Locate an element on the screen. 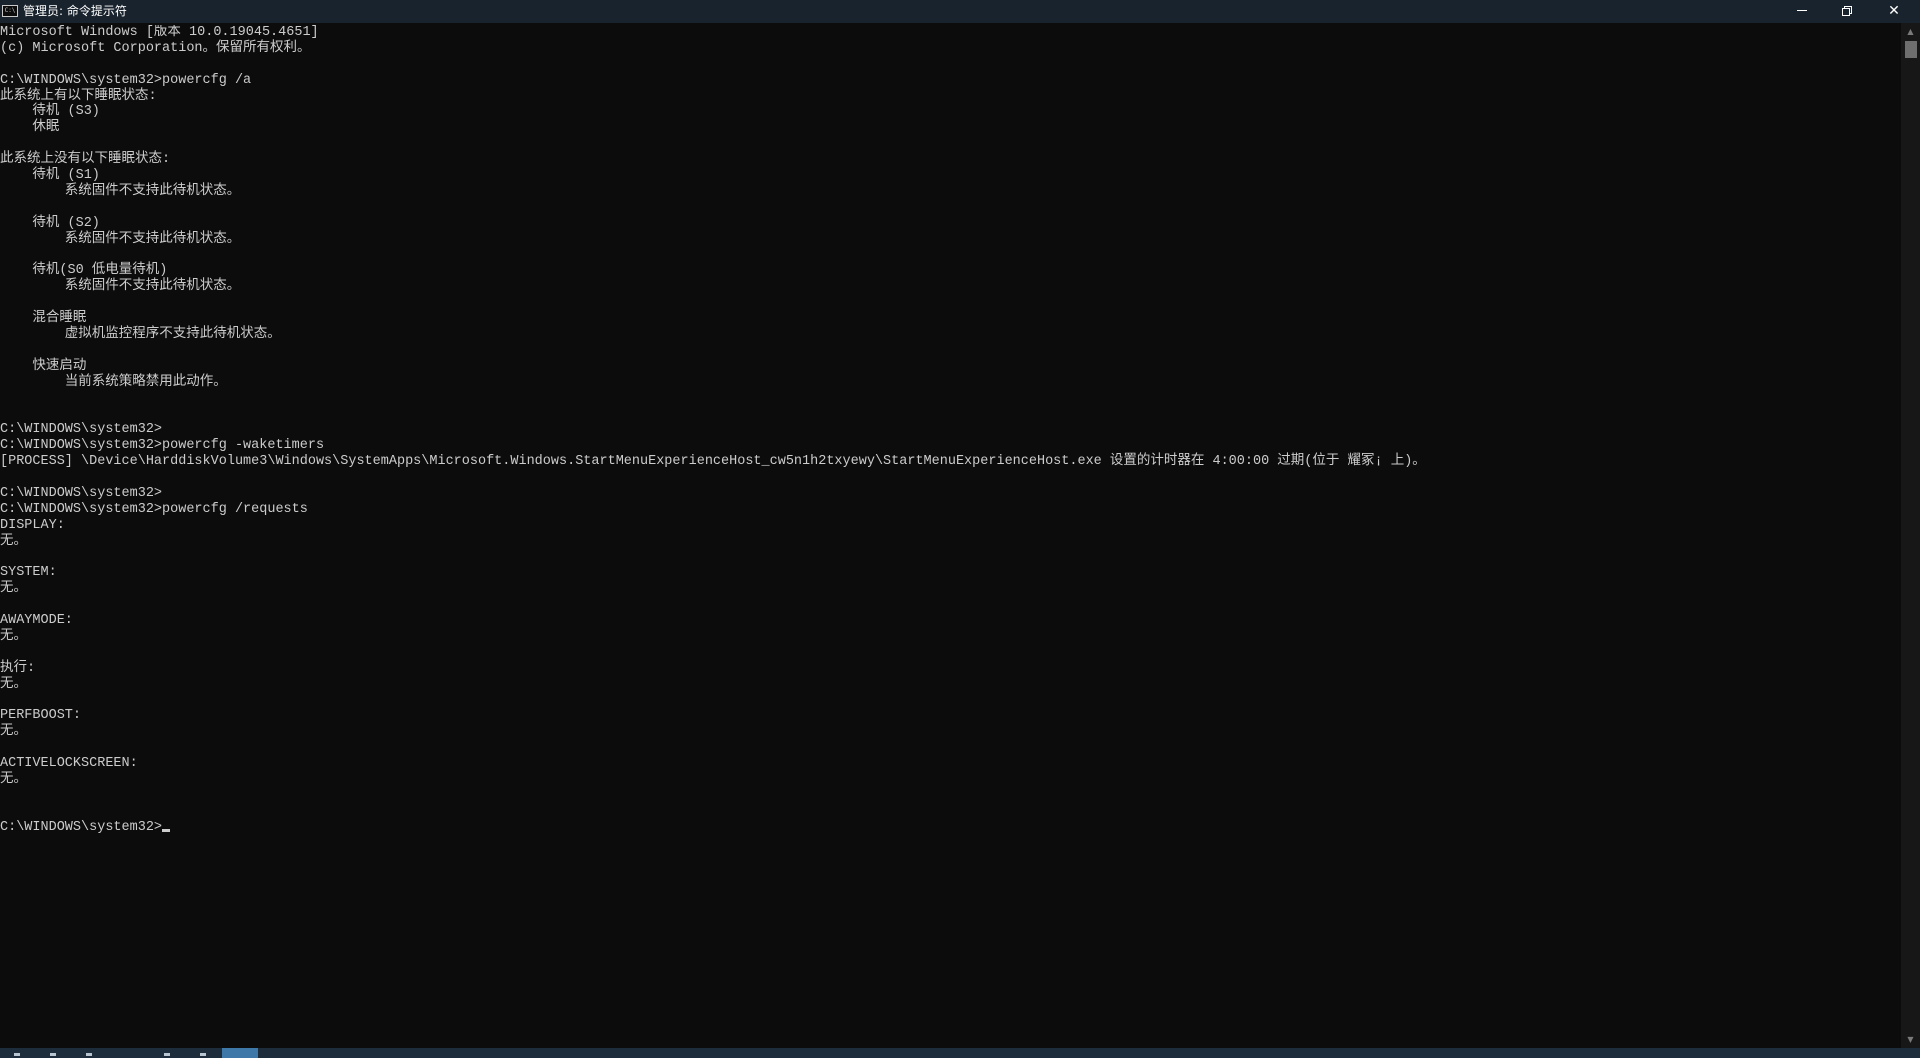  console-line: ACTIVELOCKSCREEN: is located at coordinates (69, 763).